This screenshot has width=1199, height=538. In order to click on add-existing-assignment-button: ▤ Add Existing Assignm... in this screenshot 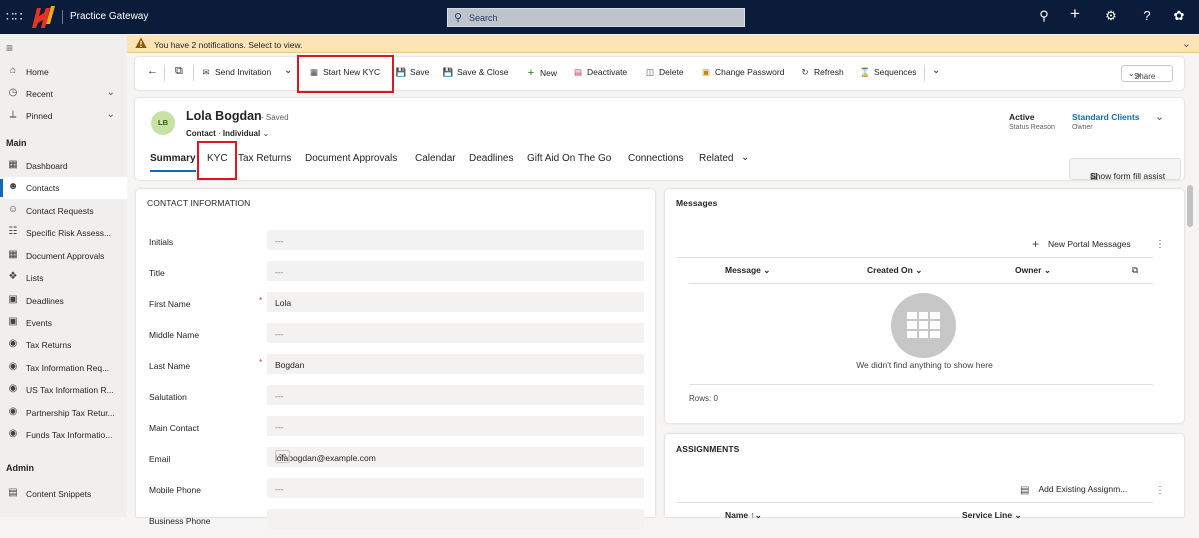, I will do `click(1073, 490)`.